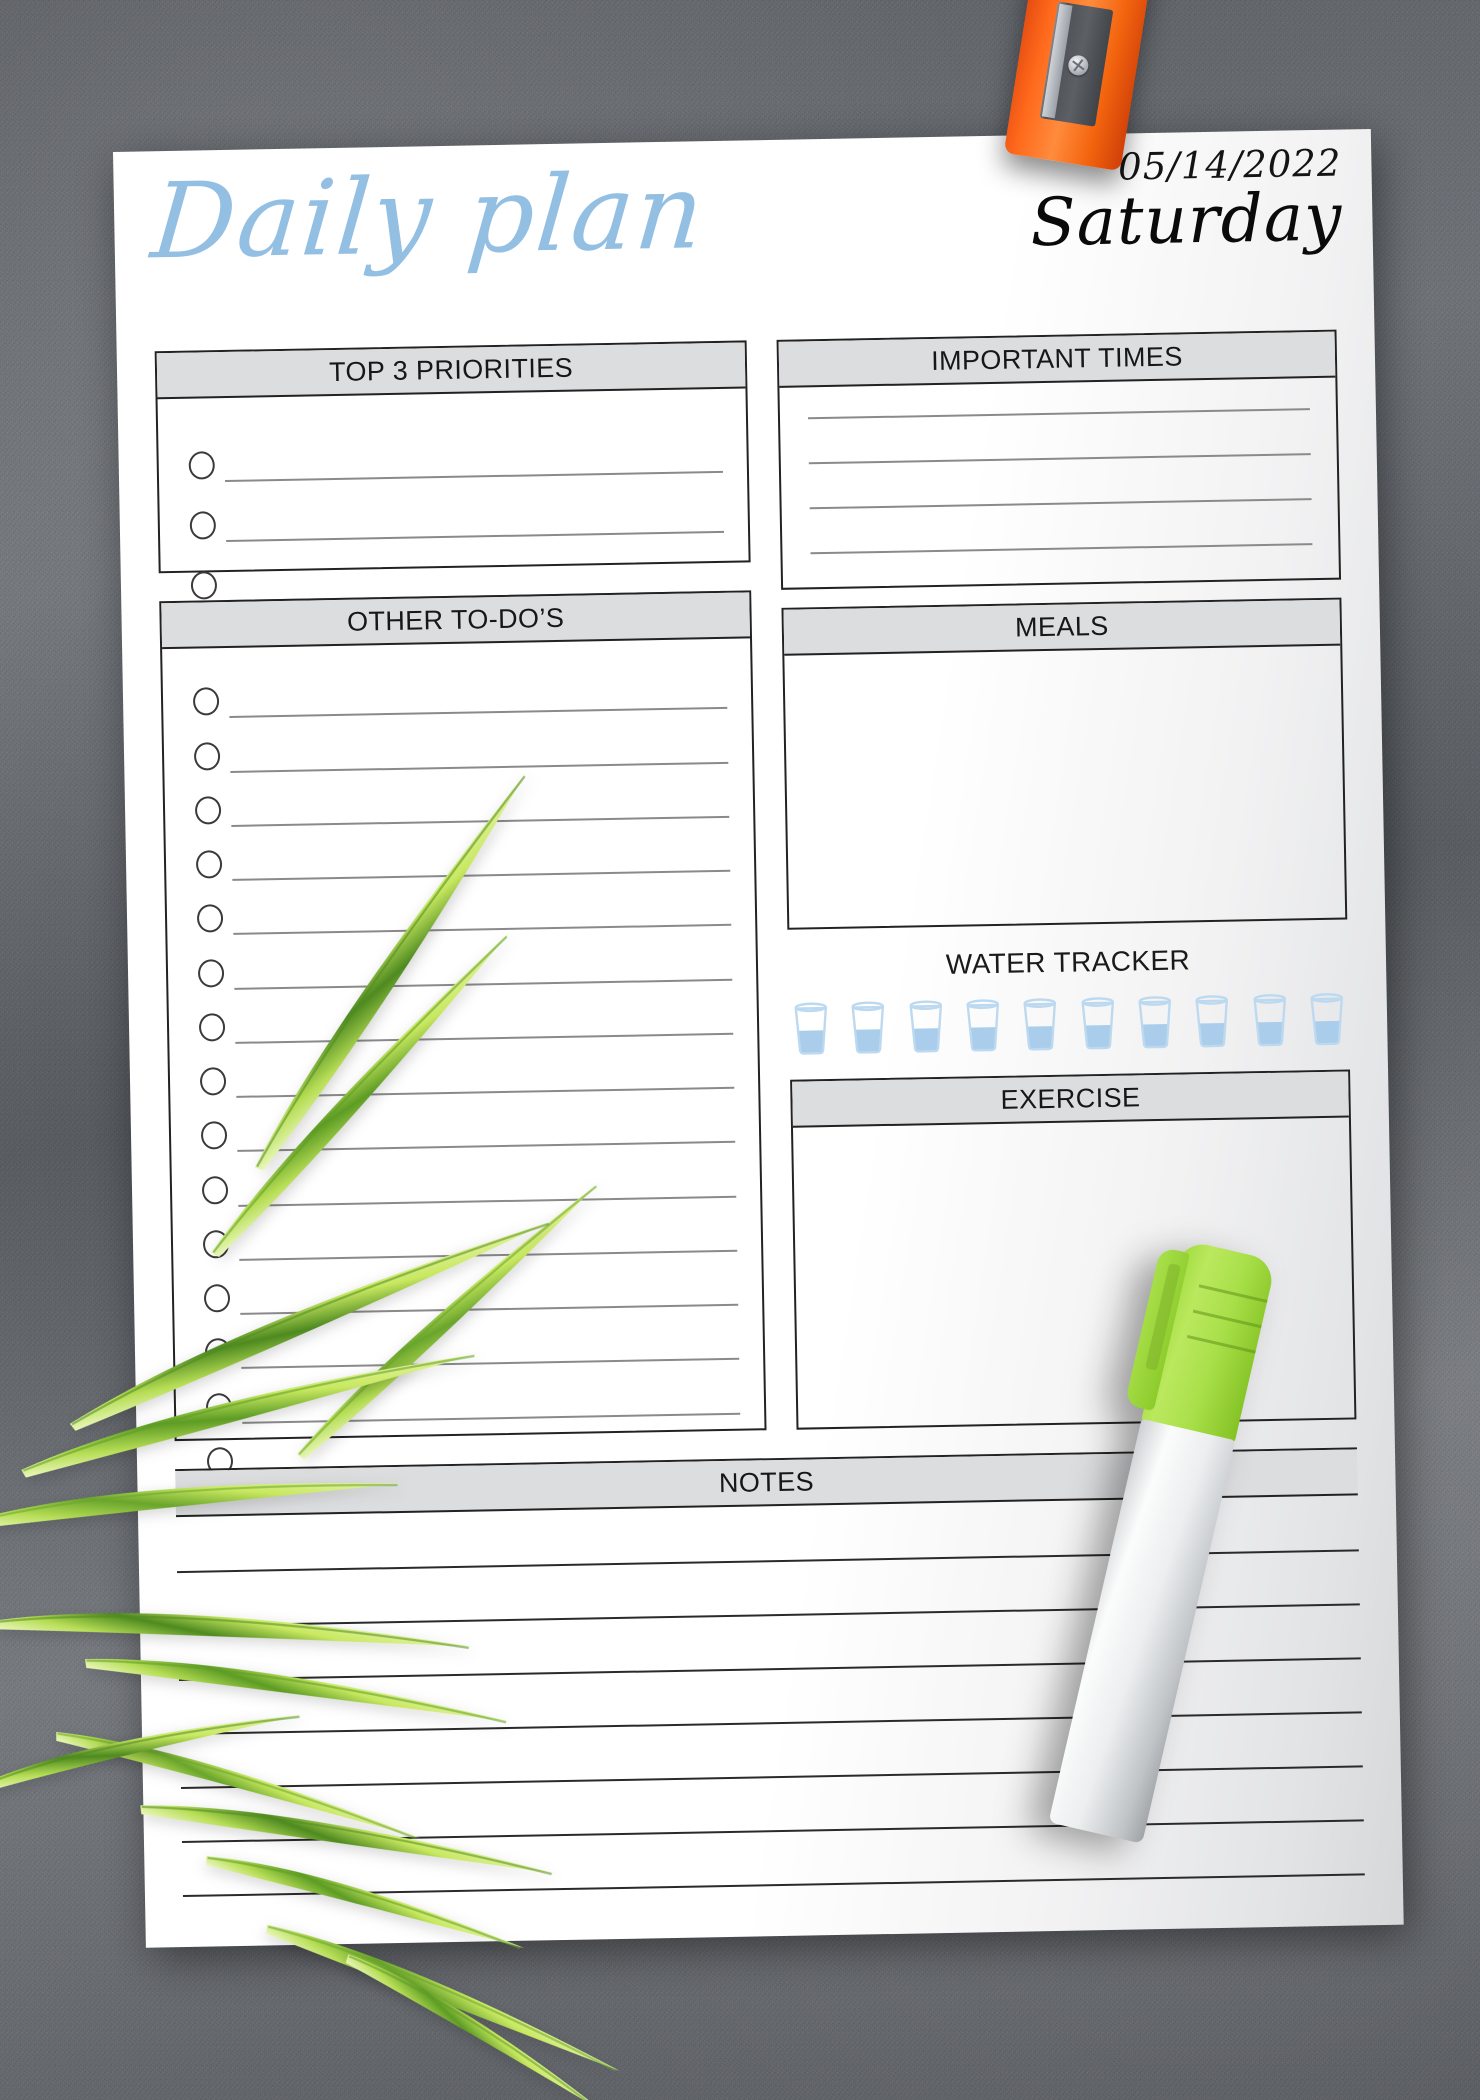 Image resolution: width=1480 pixels, height=2100 pixels. Describe the element at coordinates (1186, 220) in the screenshot. I see `weekday-text: Saturday` at that location.